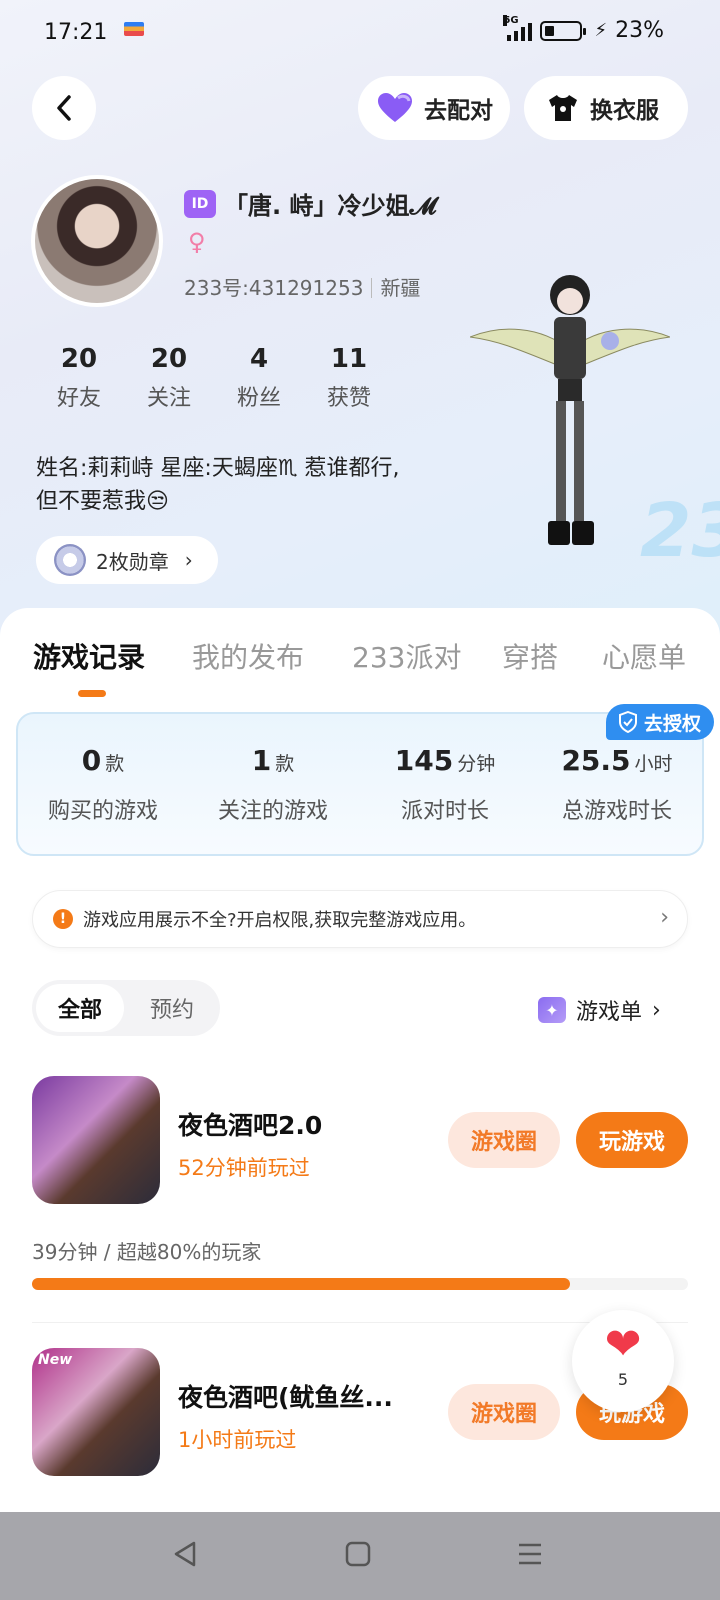  Describe the element at coordinates (280, 920) in the screenshot. I see `notice-text: 游戏应用展示不全?开启权限,获取完整游戏应用。` at that location.